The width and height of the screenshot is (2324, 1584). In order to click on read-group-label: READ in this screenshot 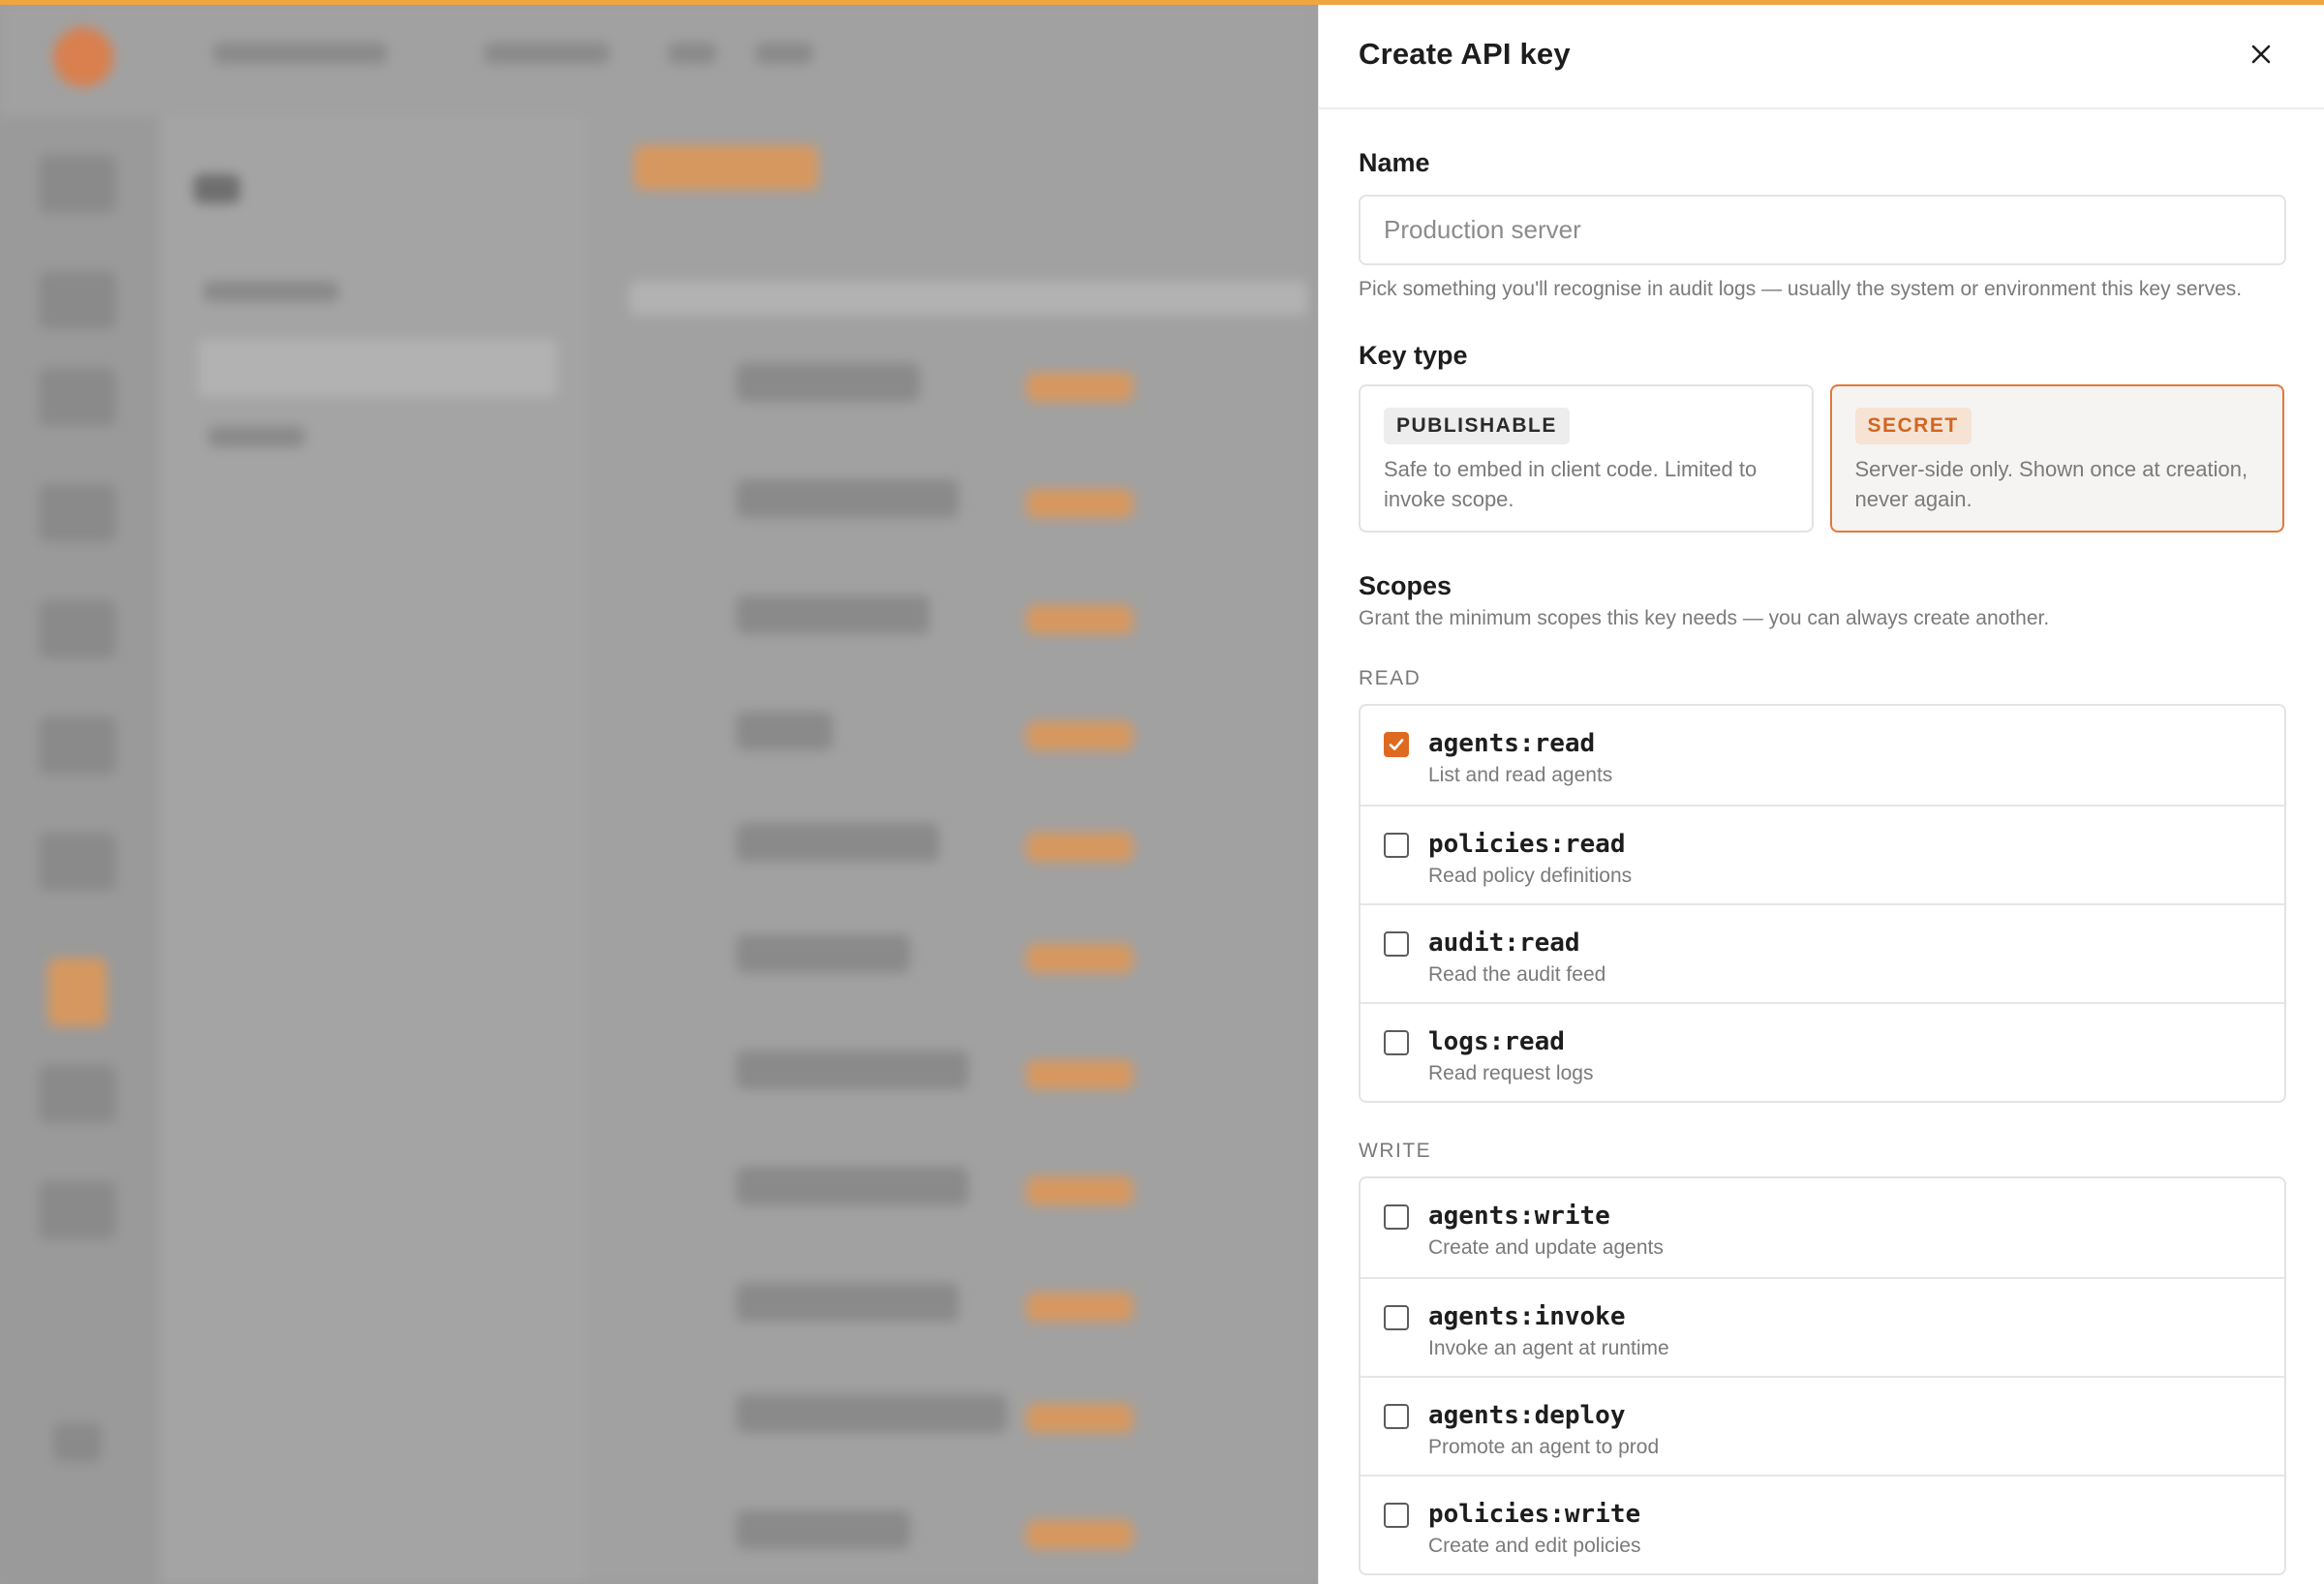, I will do `click(1390, 678)`.